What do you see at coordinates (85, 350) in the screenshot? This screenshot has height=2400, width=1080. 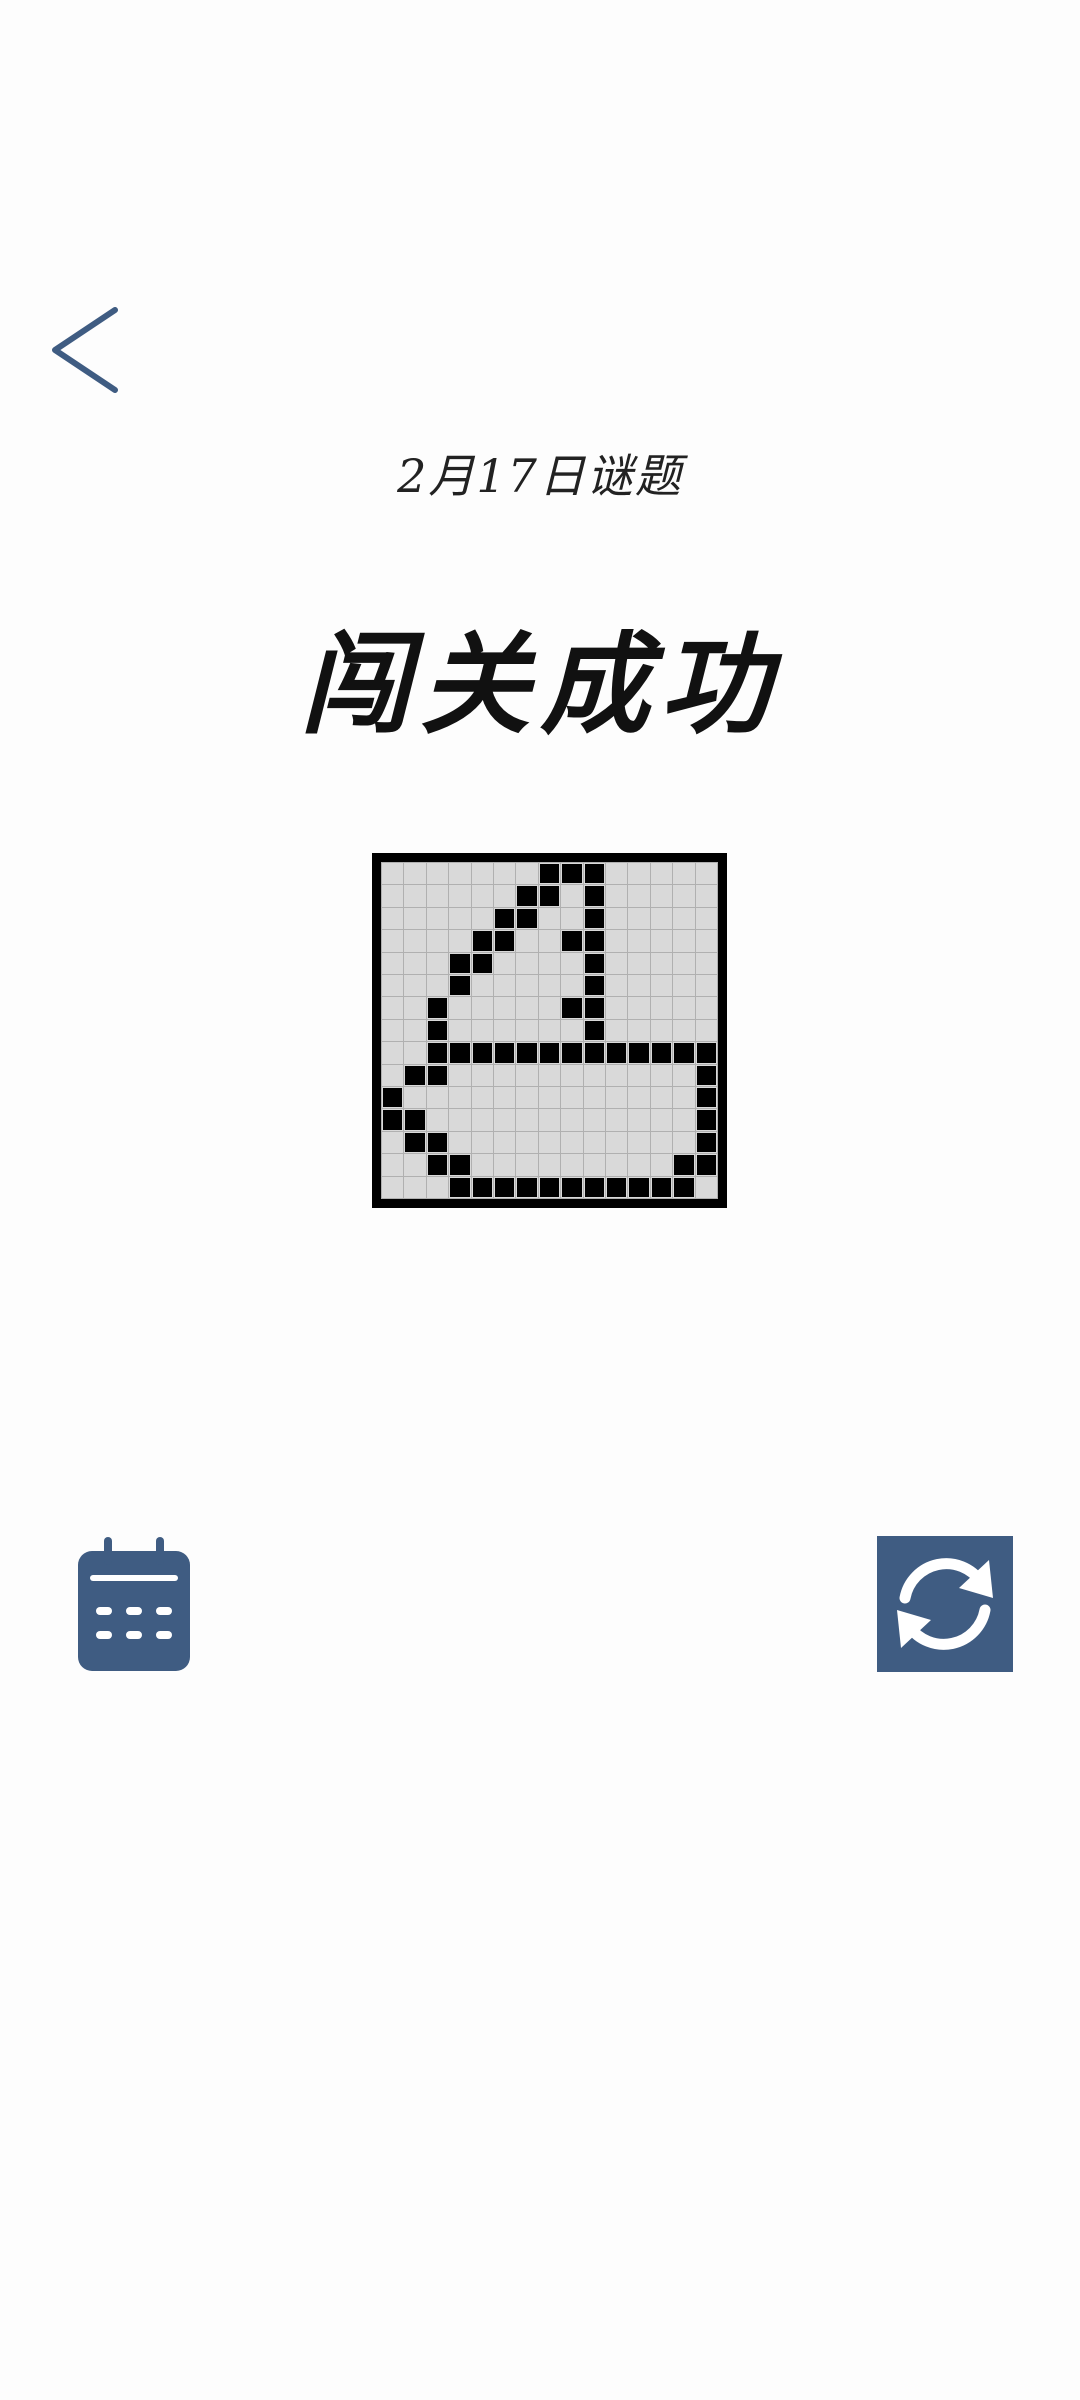 I see `back-button` at bounding box center [85, 350].